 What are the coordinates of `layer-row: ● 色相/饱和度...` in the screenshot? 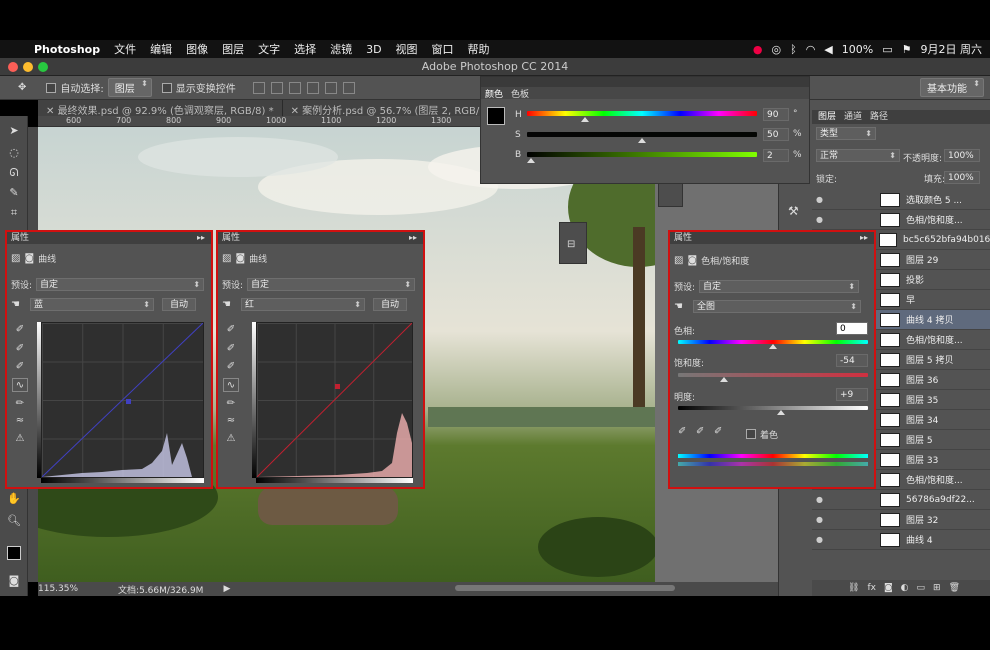 It's located at (901, 220).